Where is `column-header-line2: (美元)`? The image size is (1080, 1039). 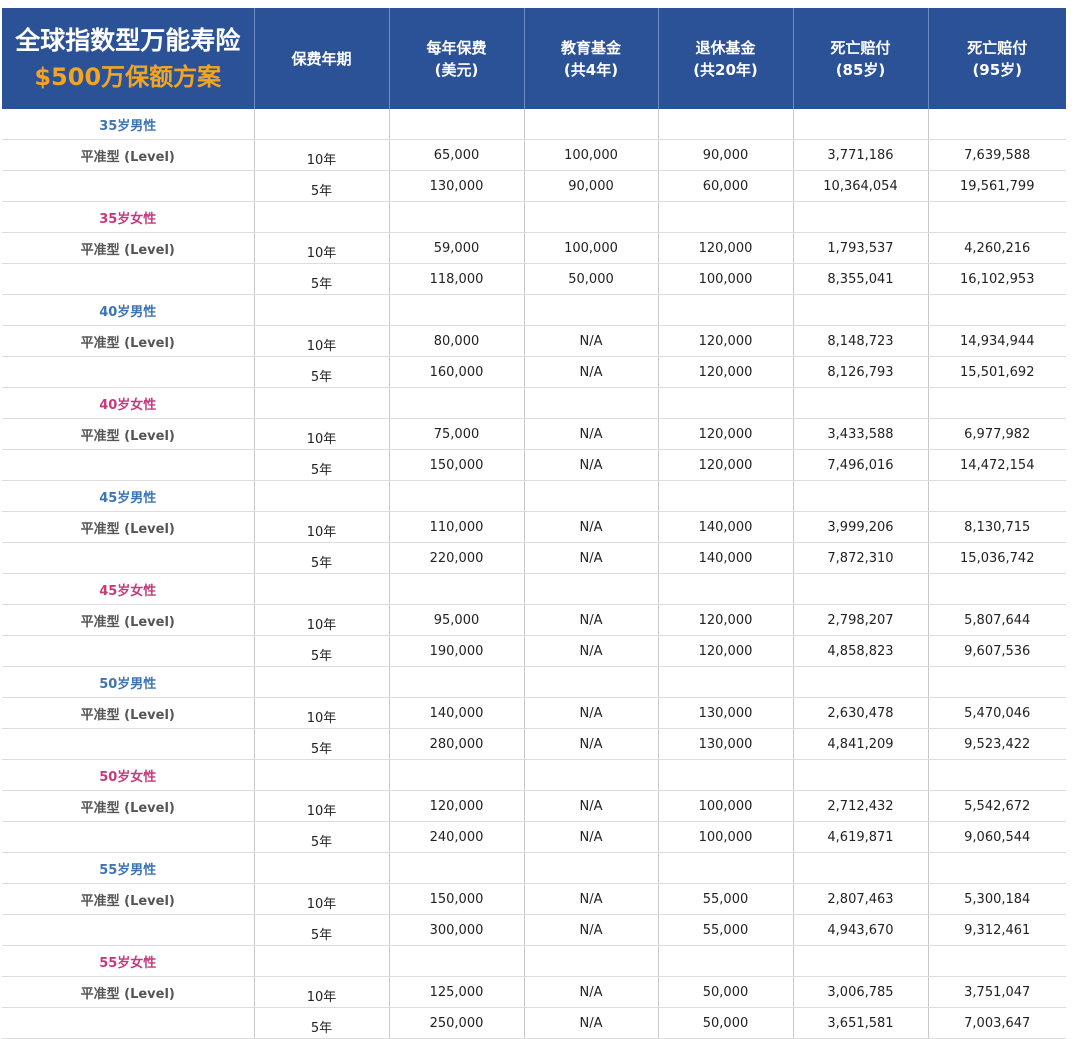
column-header-line2: (美元) is located at coordinates (456, 69).